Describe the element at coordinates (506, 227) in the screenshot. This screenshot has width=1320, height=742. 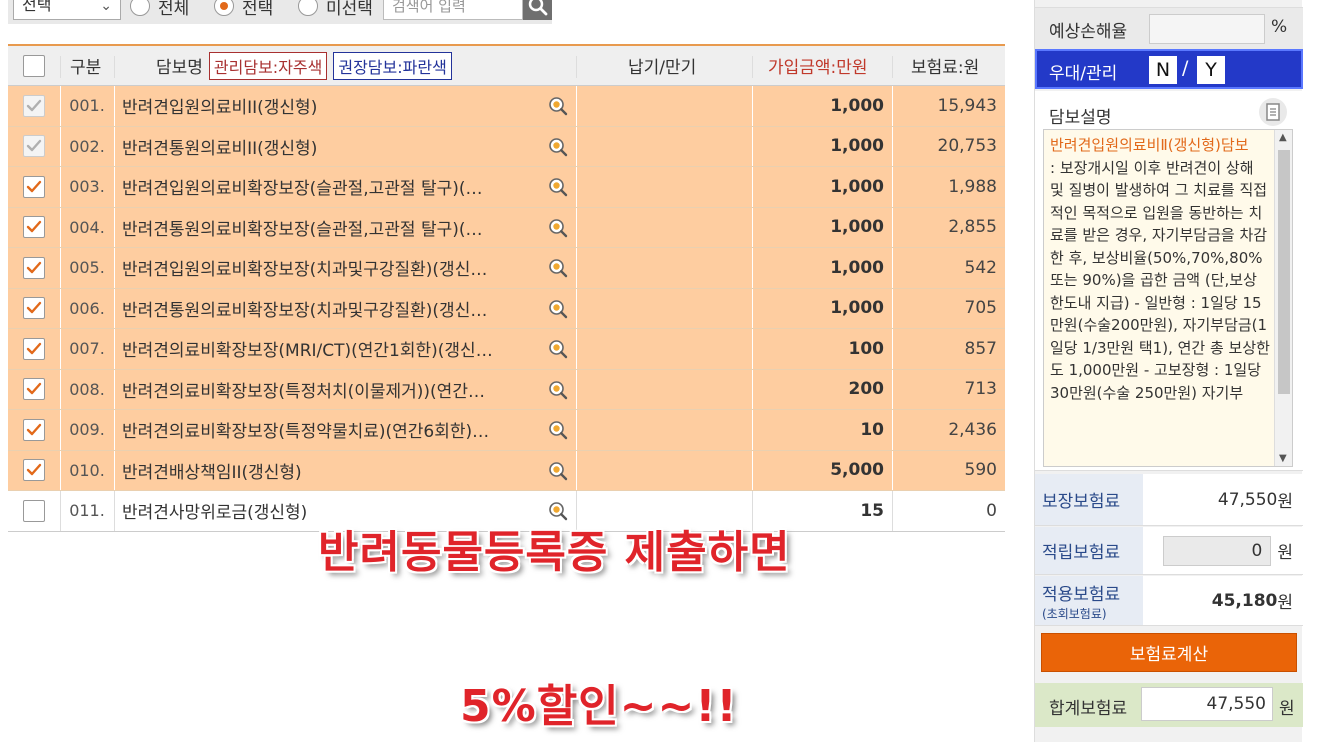
I see `table-row: 004. 반려견통원의료비확장보장(슬관절,고관절 탈구)(… 1,000 2,855` at that location.